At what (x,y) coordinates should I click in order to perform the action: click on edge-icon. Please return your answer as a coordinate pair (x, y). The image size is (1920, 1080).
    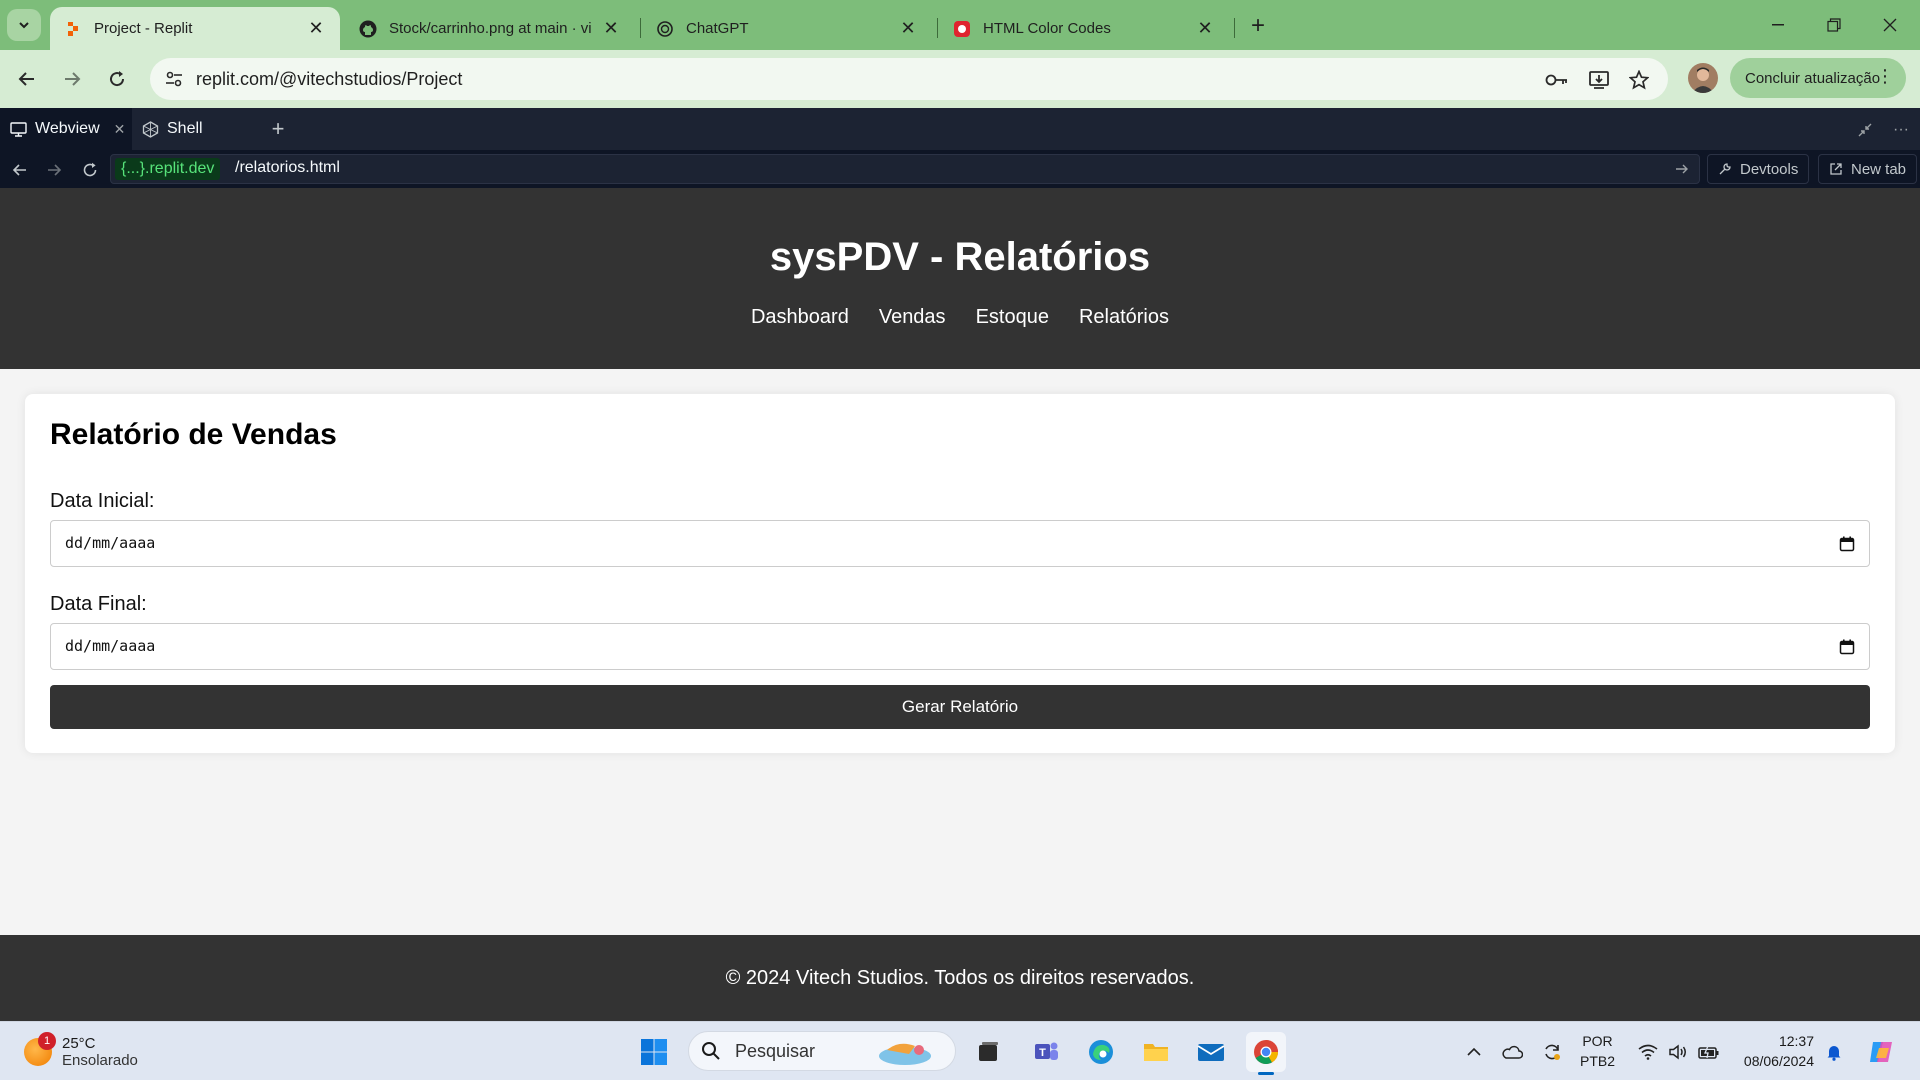
    Looking at the image, I should click on (1101, 1052).